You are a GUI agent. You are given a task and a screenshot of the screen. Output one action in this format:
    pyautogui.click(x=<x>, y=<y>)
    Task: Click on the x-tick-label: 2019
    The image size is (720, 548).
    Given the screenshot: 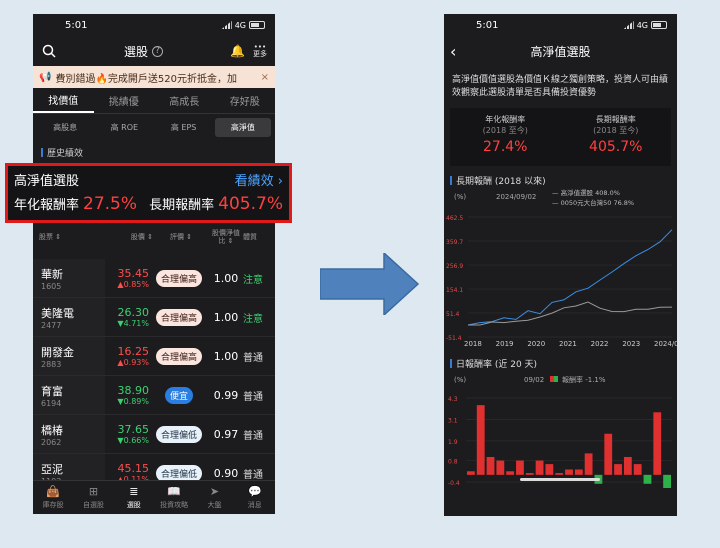 What is the action you would take?
    pyautogui.click(x=505, y=343)
    